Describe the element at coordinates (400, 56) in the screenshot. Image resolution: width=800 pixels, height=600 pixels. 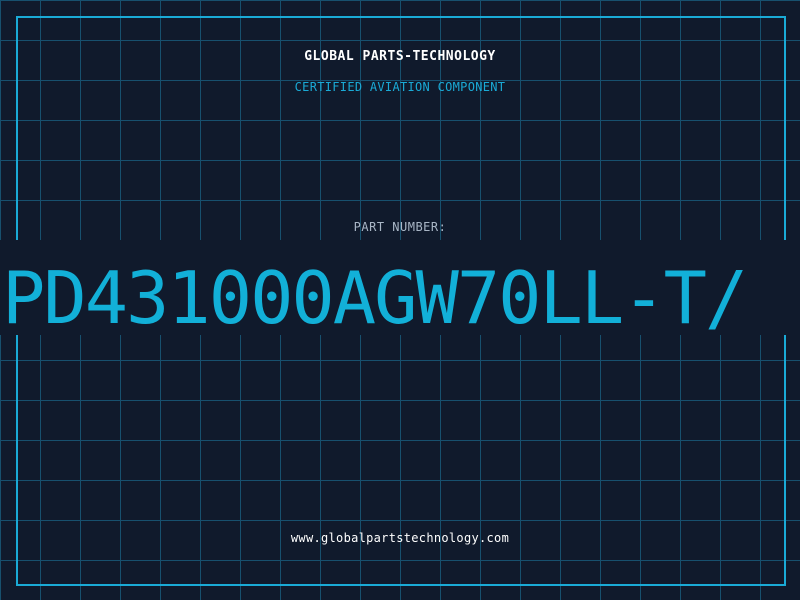
I see `company-name: GLOBAL PARTS-TECHNOLOGY` at that location.